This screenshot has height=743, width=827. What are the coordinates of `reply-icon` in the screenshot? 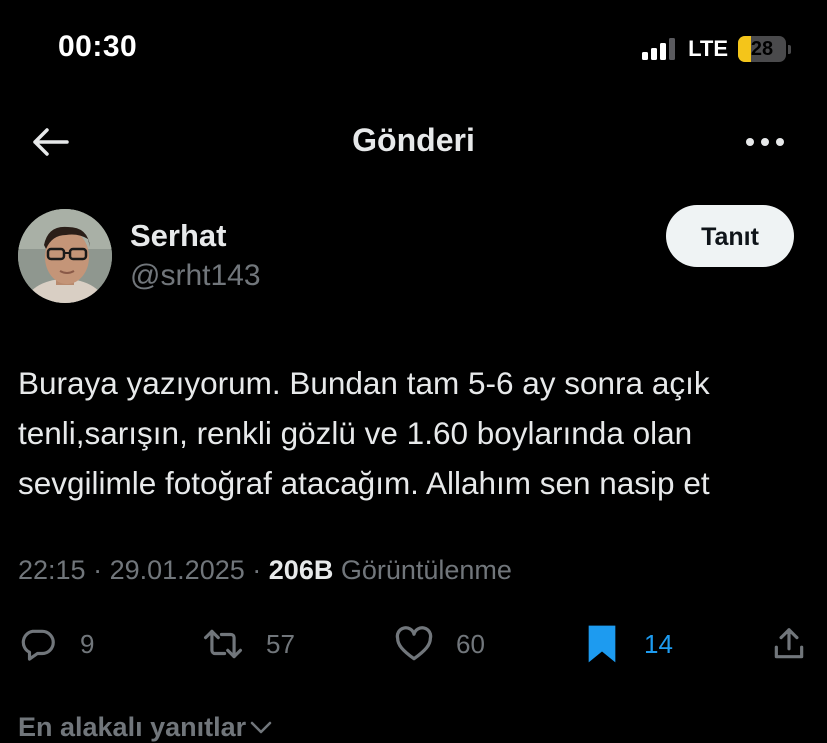 It's located at (38, 645).